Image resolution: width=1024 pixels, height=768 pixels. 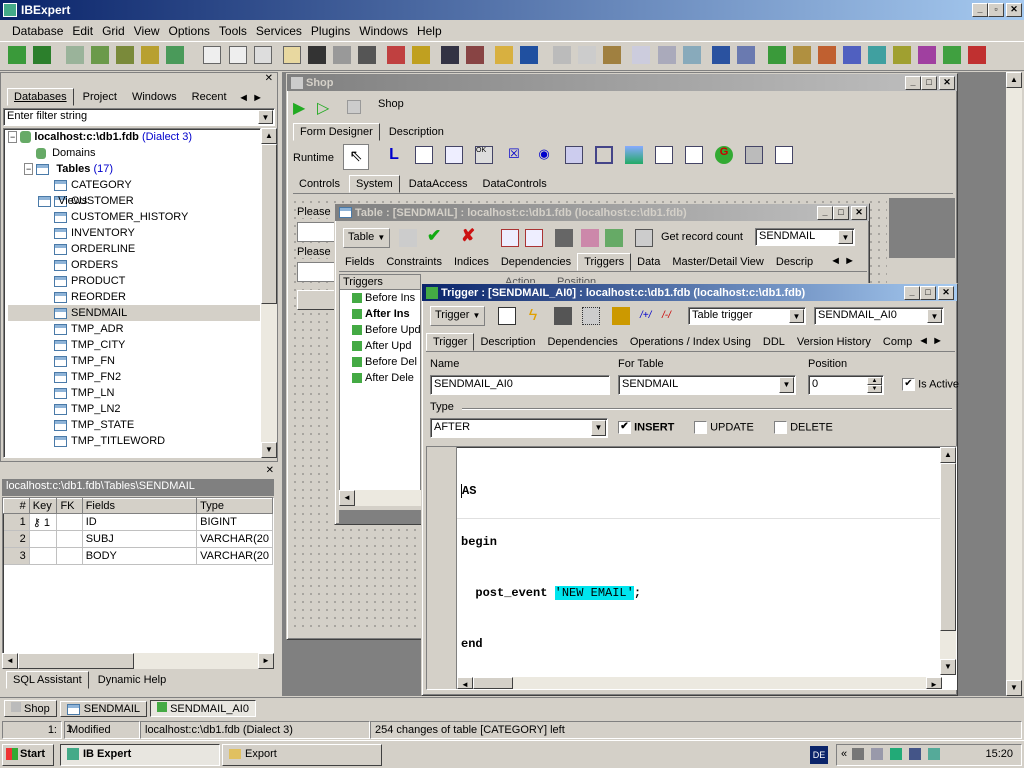 What do you see at coordinates (302, 755) in the screenshot?
I see `taskbar-item-export: Export` at bounding box center [302, 755].